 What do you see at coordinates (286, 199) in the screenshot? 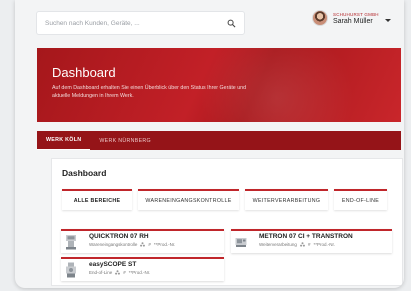
I see `filter-weiterverarbeitung: WEITERVERARBEITUNG` at bounding box center [286, 199].